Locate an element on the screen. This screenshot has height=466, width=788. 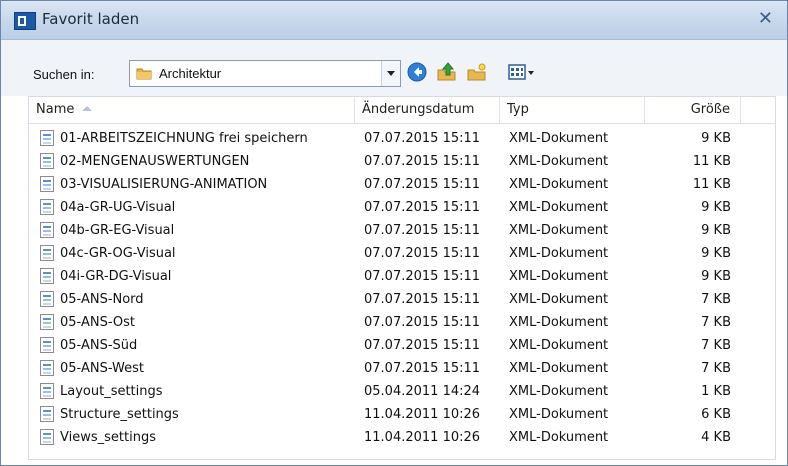
column-size: Größe is located at coordinates (693, 110).